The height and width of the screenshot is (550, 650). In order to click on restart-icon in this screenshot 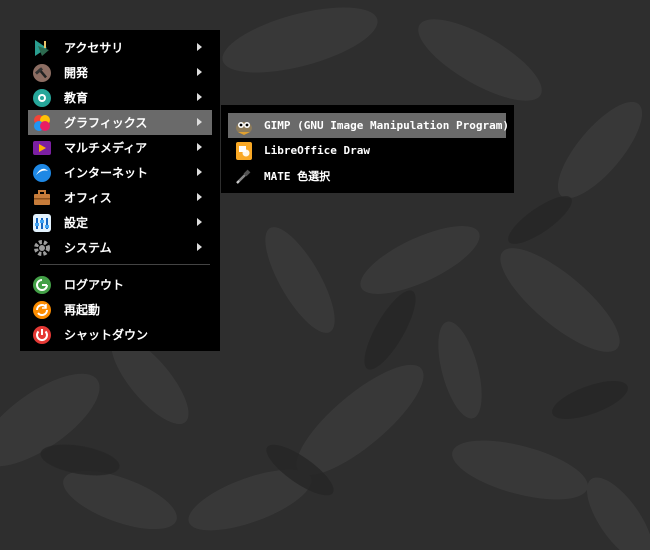, I will do `click(42, 310)`.